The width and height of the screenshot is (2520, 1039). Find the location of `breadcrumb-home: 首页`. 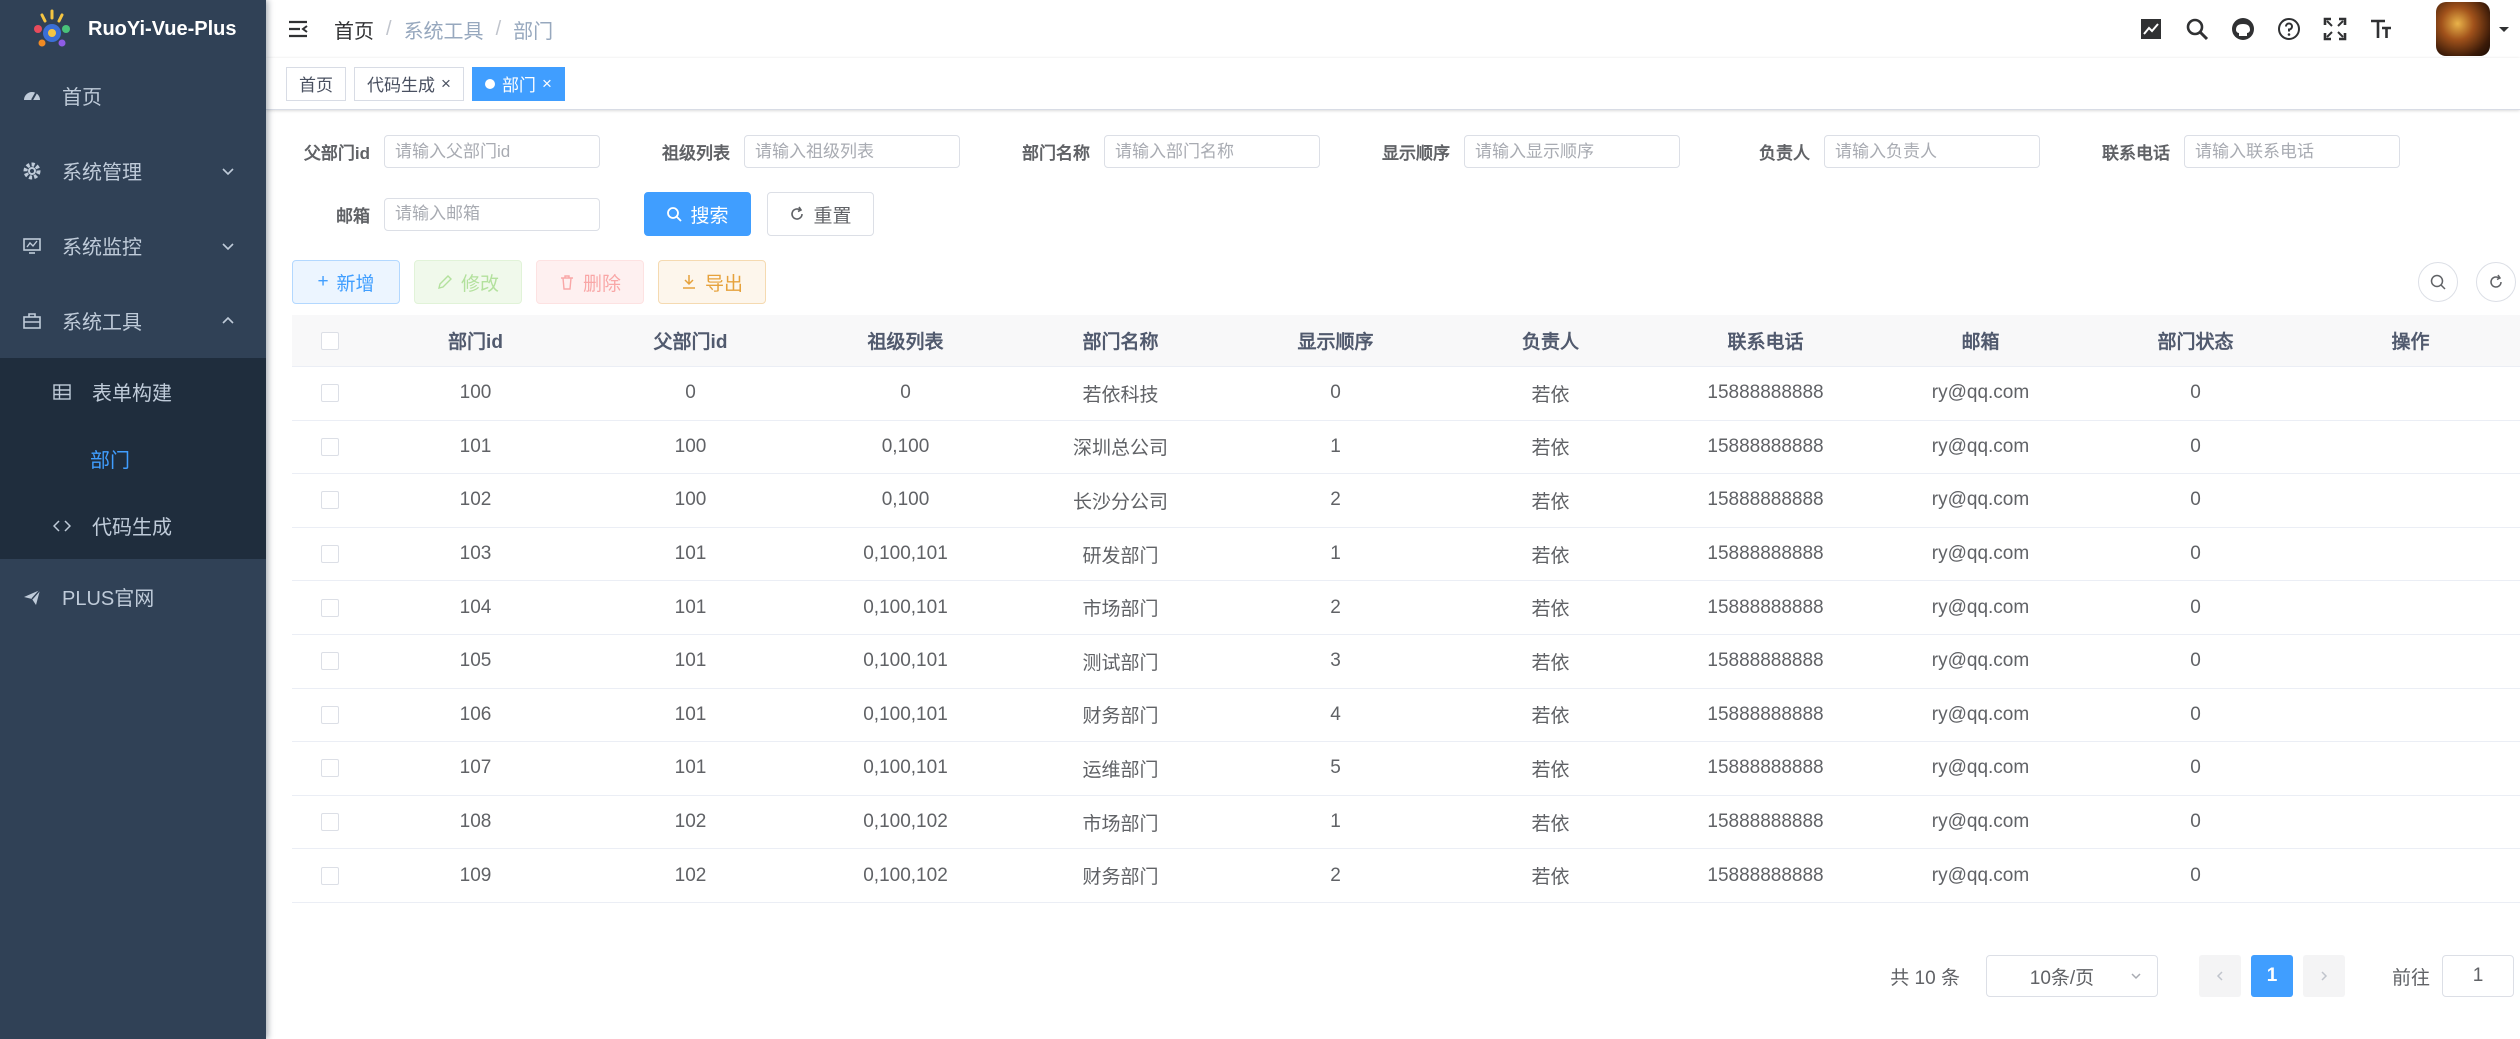

breadcrumb-home: 首页 is located at coordinates (354, 29).